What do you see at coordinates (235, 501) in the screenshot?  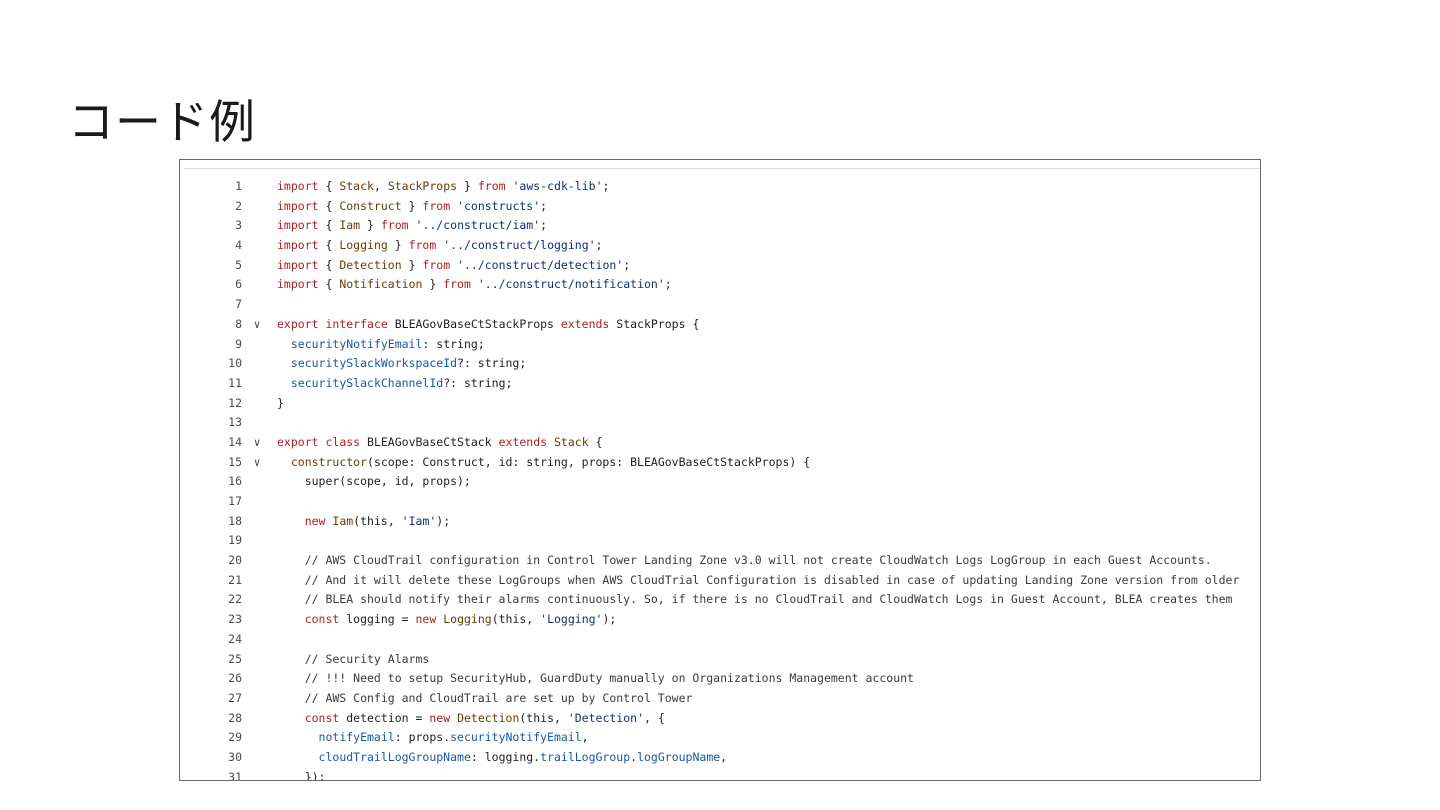 I see `line-number: 17` at bounding box center [235, 501].